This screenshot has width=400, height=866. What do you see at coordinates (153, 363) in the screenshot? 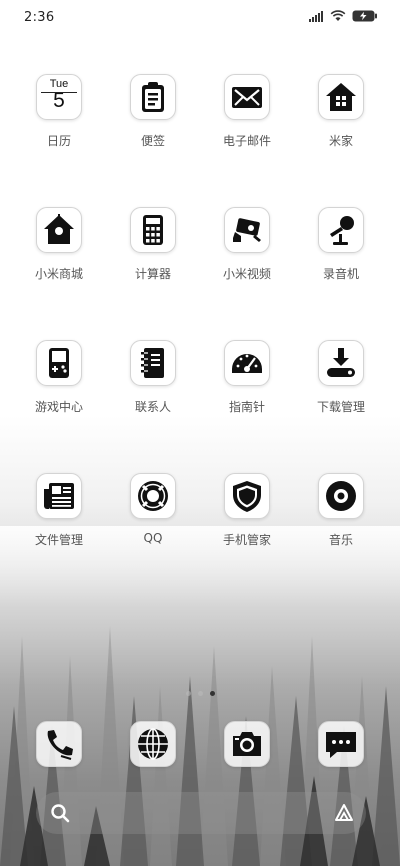
I see `address-book-icon` at bounding box center [153, 363].